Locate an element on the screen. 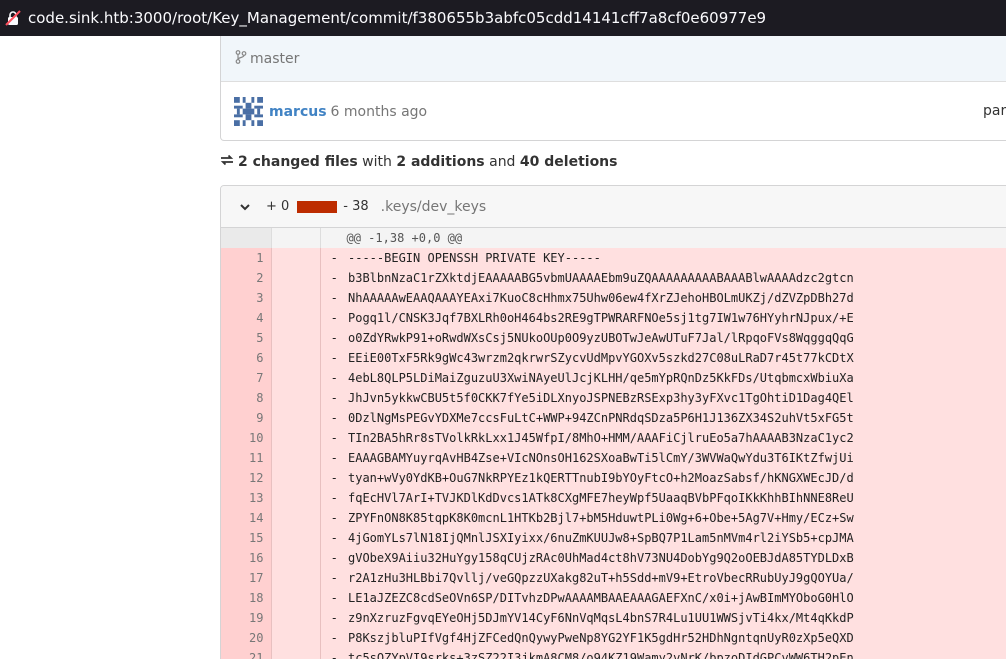  old-line-number: 15 is located at coordinates (246, 538).